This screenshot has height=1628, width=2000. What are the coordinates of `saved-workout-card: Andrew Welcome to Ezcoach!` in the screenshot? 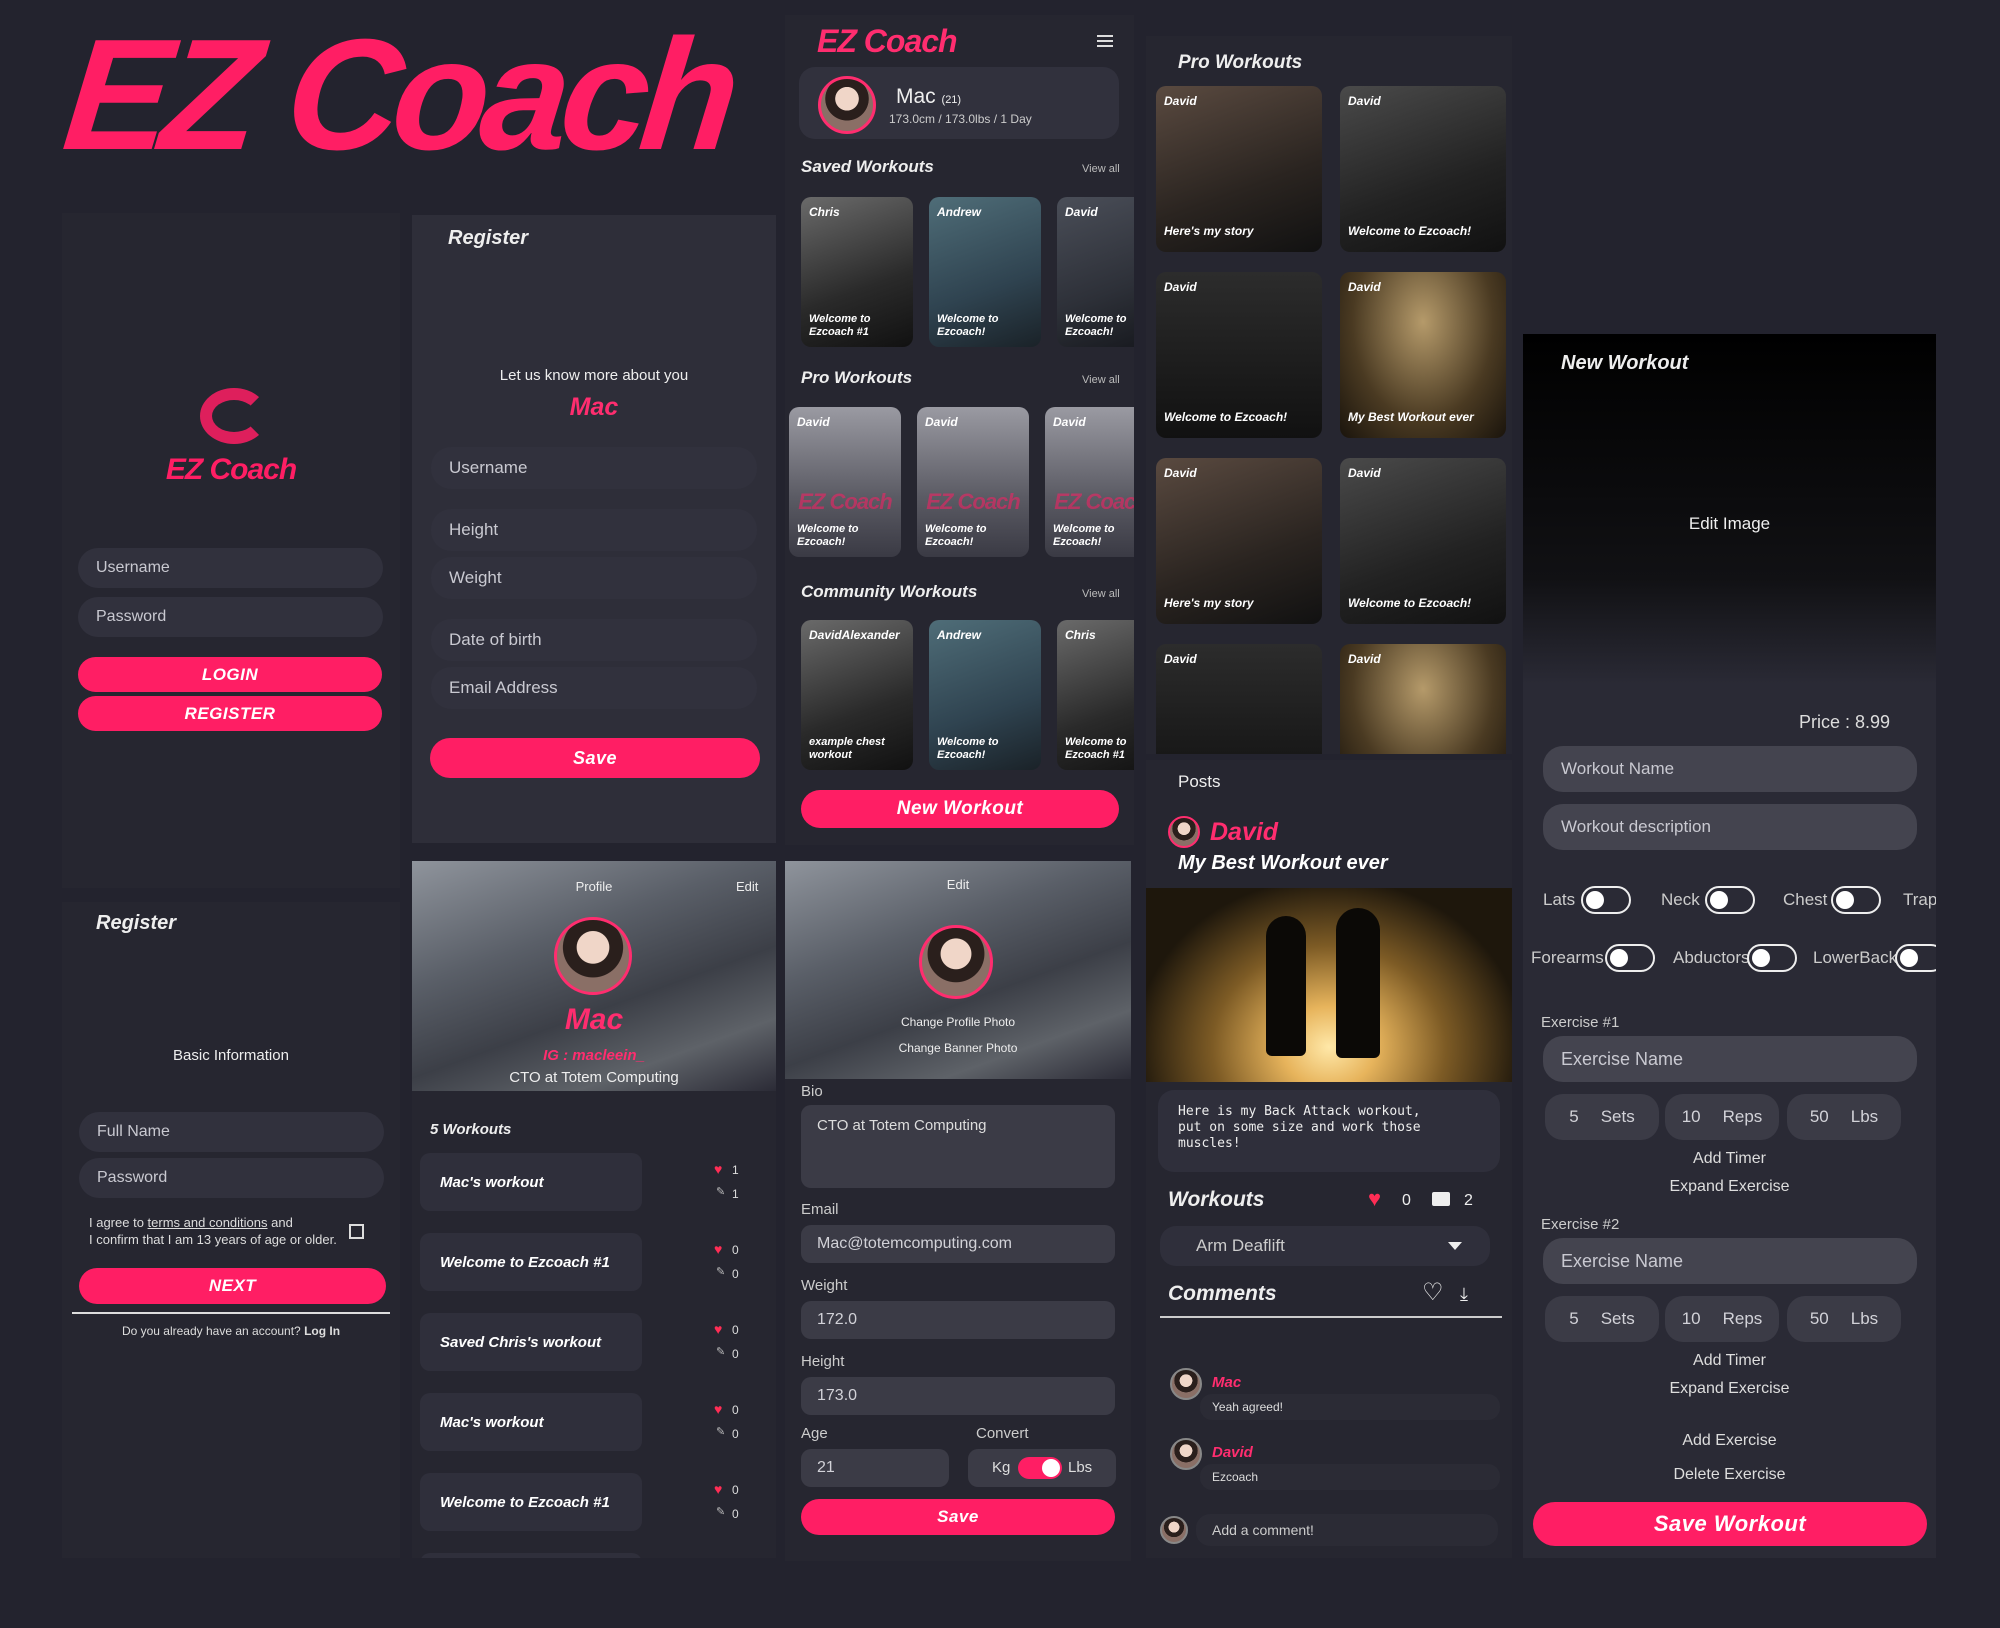 It's located at (985, 272).